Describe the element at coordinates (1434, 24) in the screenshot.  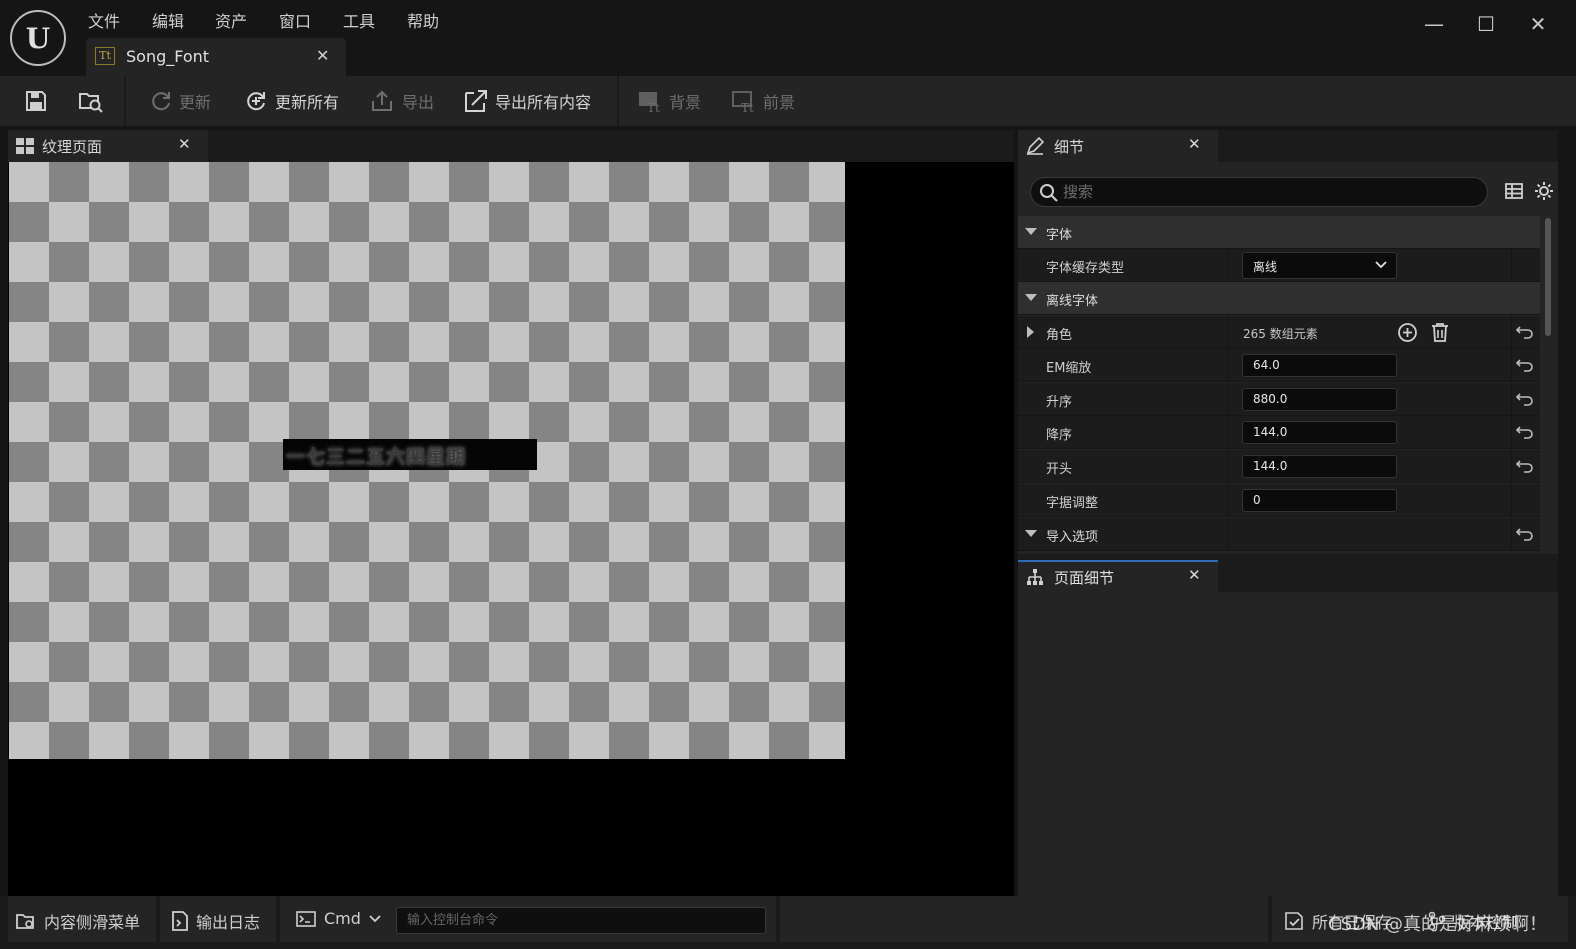
I see `minimize-button: —` at that location.